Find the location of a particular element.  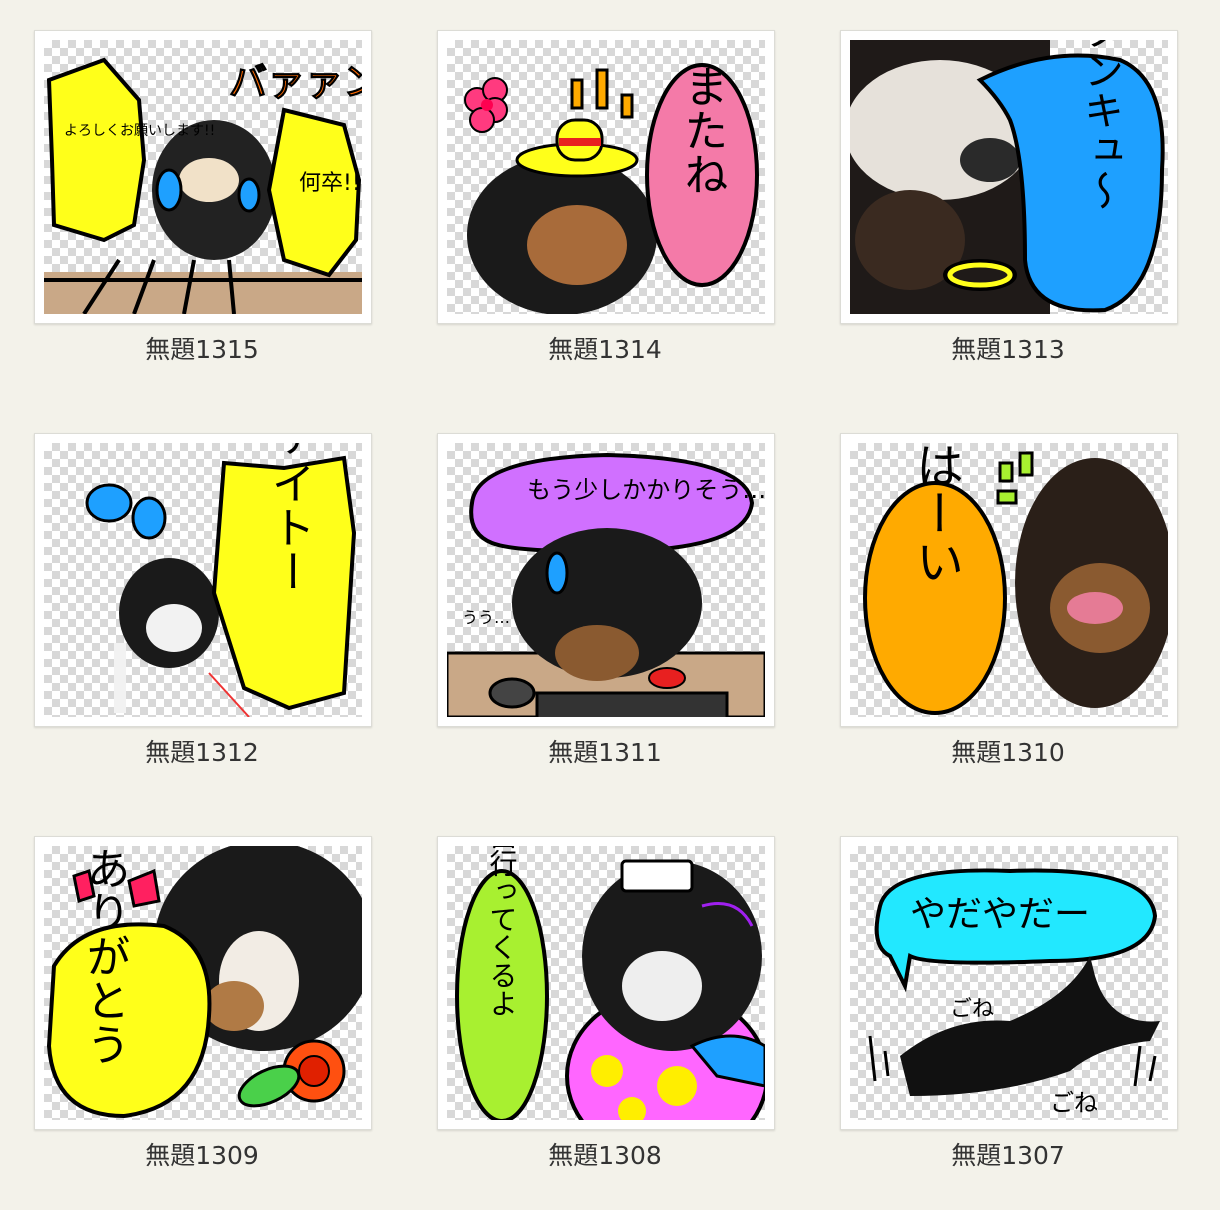

sticker-main-text: ファイトー is located at coordinates (289, 518).